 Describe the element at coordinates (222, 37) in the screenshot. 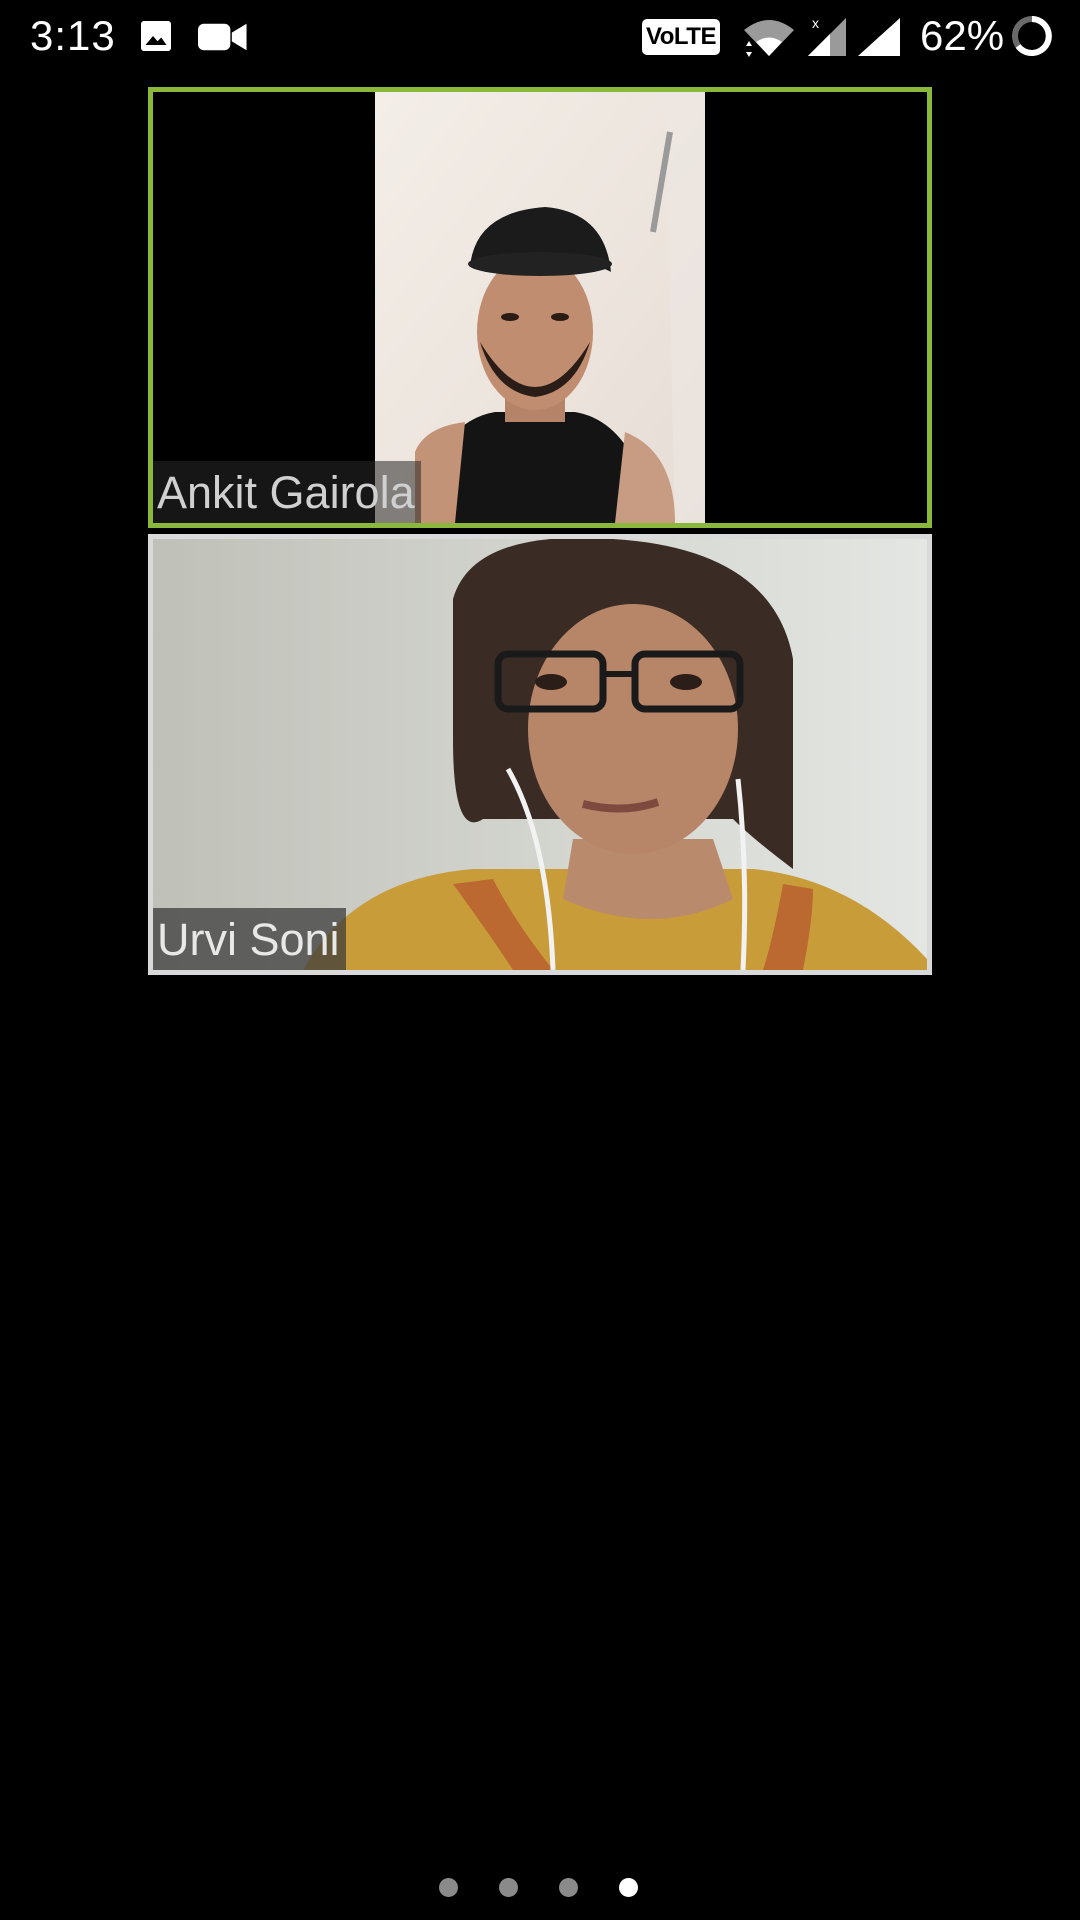

I see `video-camera-icon` at that location.